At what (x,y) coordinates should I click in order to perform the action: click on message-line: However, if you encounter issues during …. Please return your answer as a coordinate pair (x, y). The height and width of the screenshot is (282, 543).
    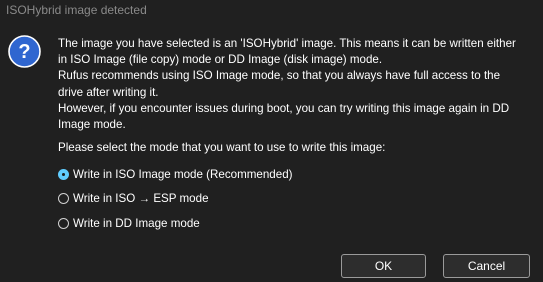
    Looking at the image, I should click on (284, 108).